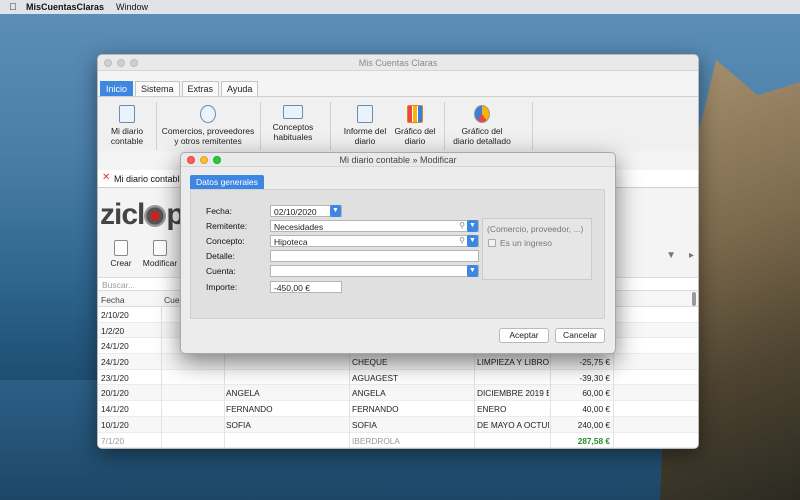 The image size is (800, 500). I want to click on ribbon-conceptos-button: Conceptos habituales, so click(293, 123).